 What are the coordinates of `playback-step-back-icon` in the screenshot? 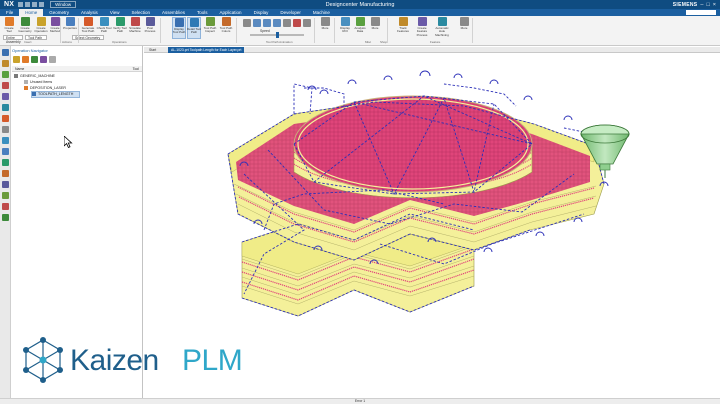 It's located at (257, 23).